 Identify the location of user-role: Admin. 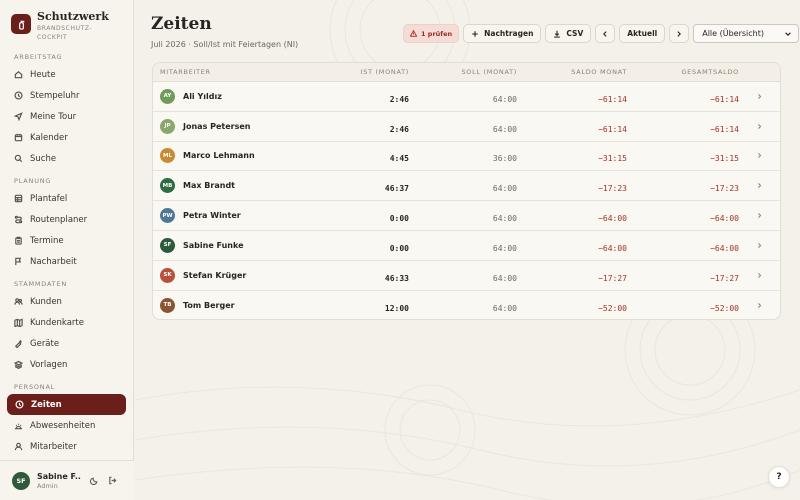
(47, 485).